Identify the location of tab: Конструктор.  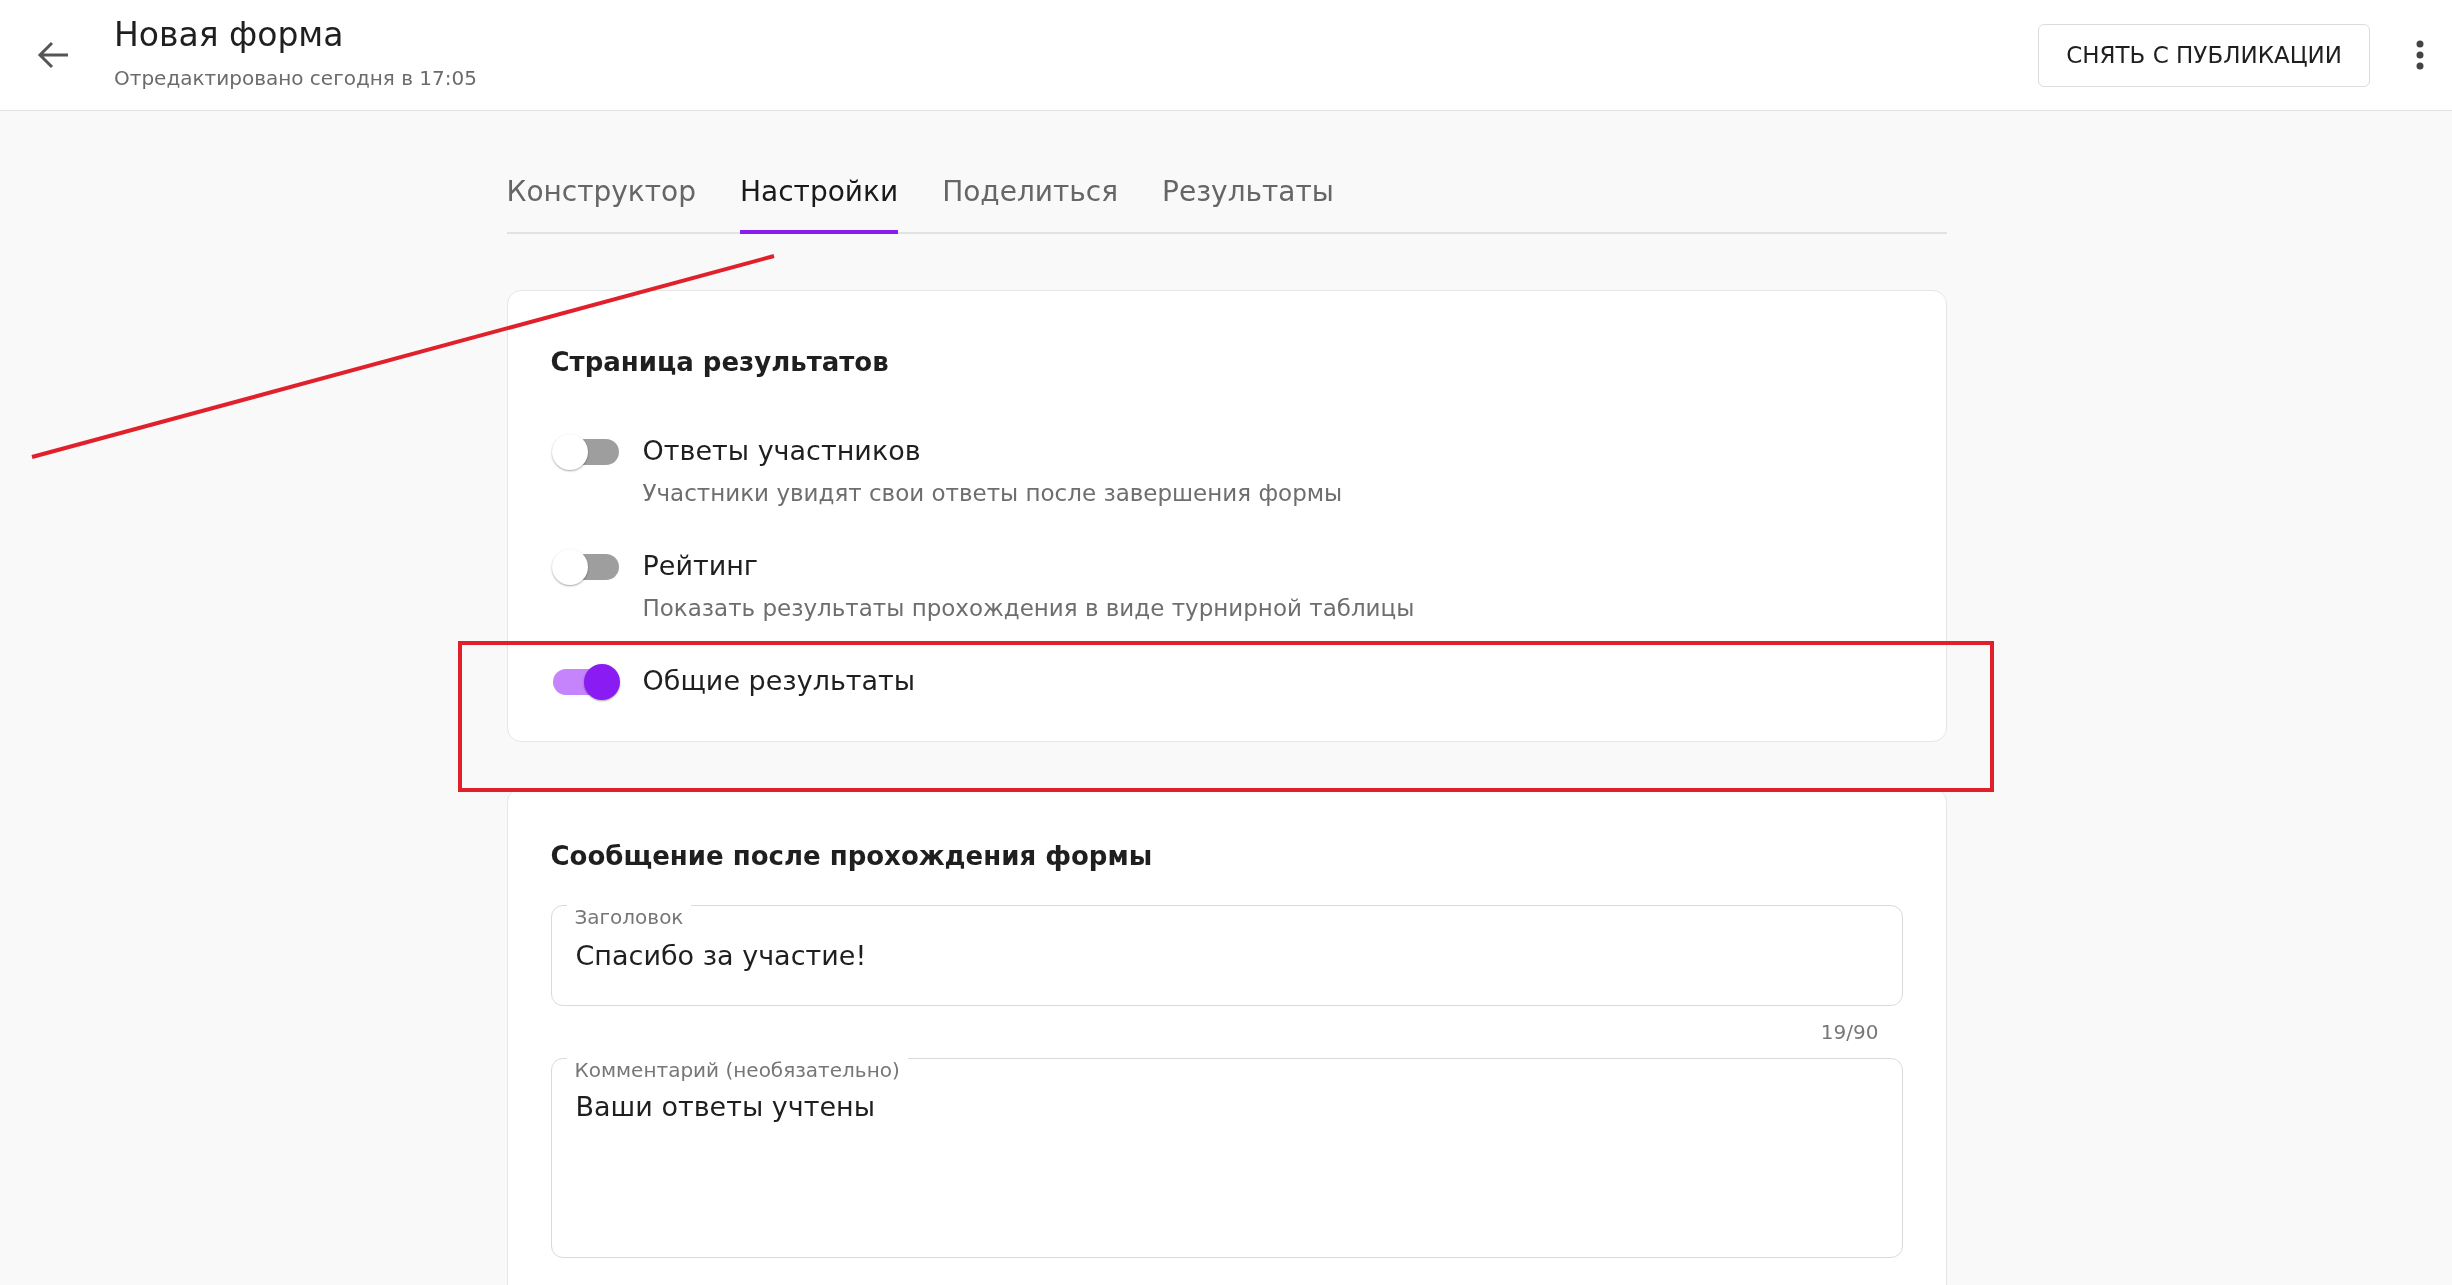
(601, 204).